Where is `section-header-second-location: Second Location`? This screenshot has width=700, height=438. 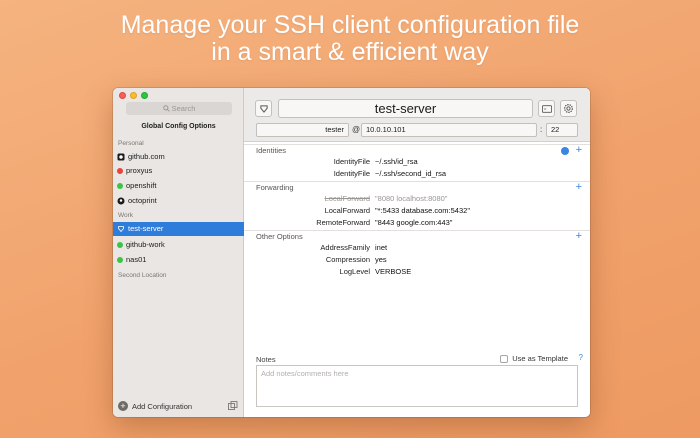 section-header-second-location: Second Location is located at coordinates (142, 275).